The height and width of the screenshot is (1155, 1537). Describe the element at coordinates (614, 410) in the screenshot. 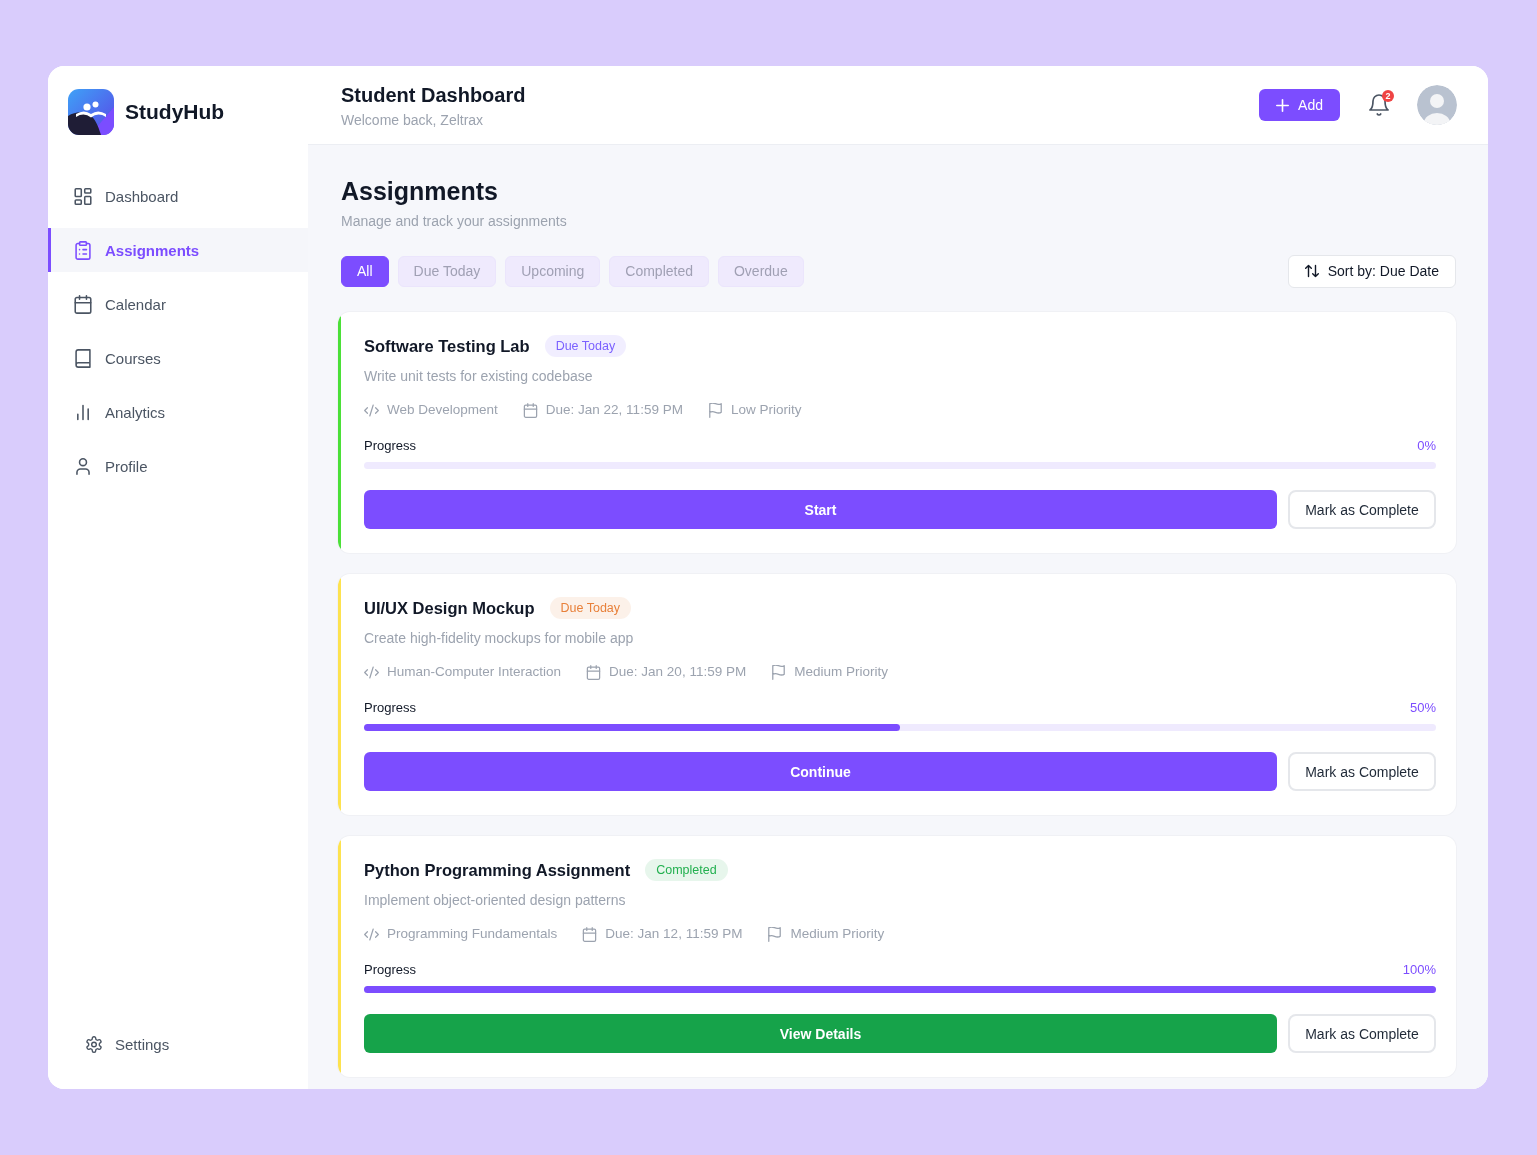

I see `due-date: Due: Jan 22, 11:59 PM` at that location.